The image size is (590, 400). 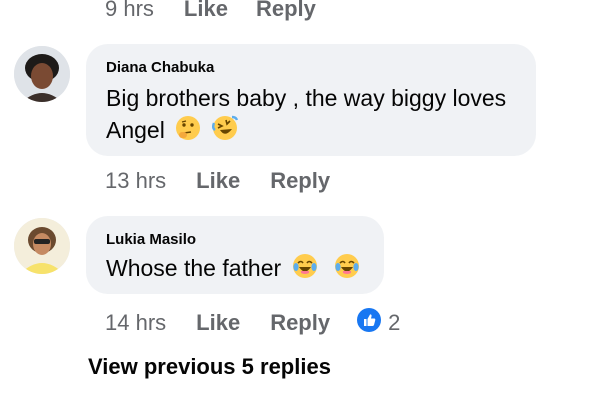 What do you see at coordinates (252, 323) in the screenshot?
I see `comment-meta: 14 hrs Like Reply 2` at bounding box center [252, 323].